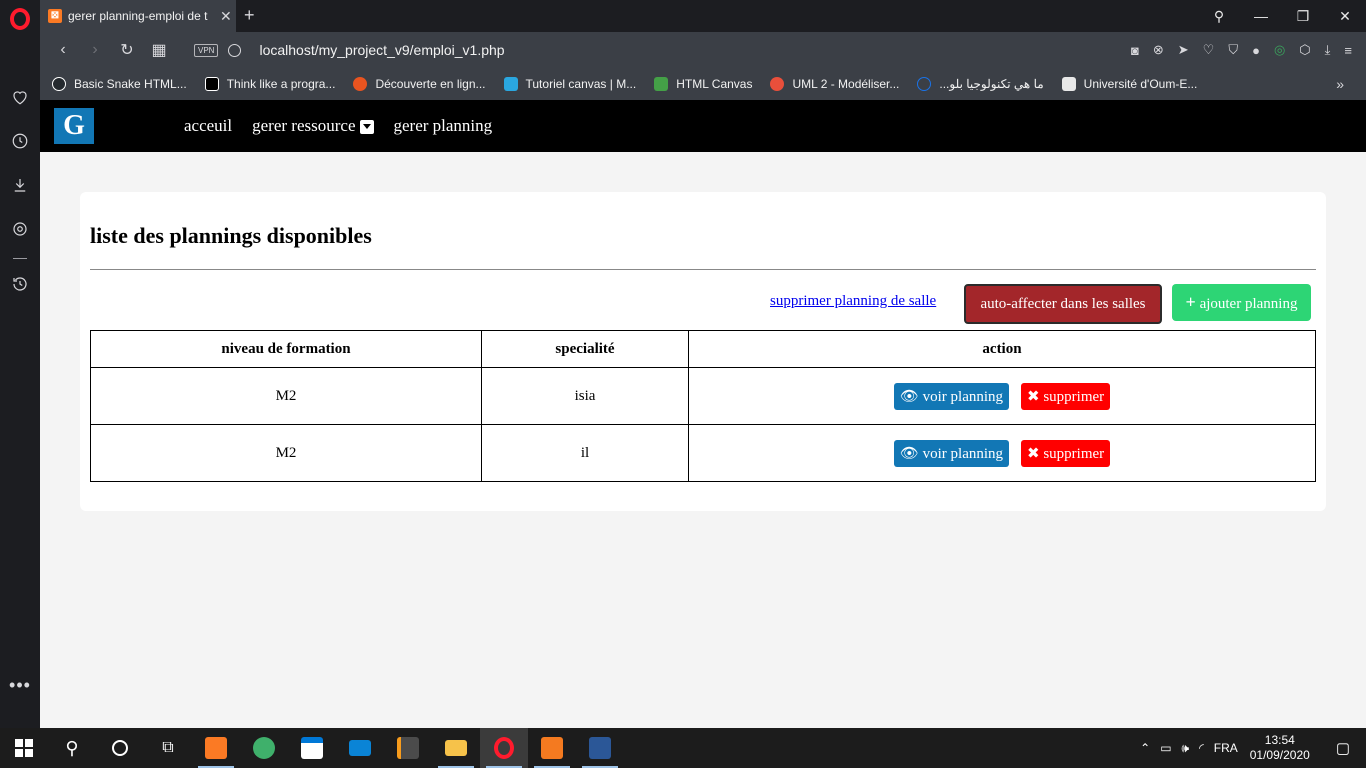  What do you see at coordinates (1068, 84) in the screenshot?
I see `university-icon` at bounding box center [1068, 84].